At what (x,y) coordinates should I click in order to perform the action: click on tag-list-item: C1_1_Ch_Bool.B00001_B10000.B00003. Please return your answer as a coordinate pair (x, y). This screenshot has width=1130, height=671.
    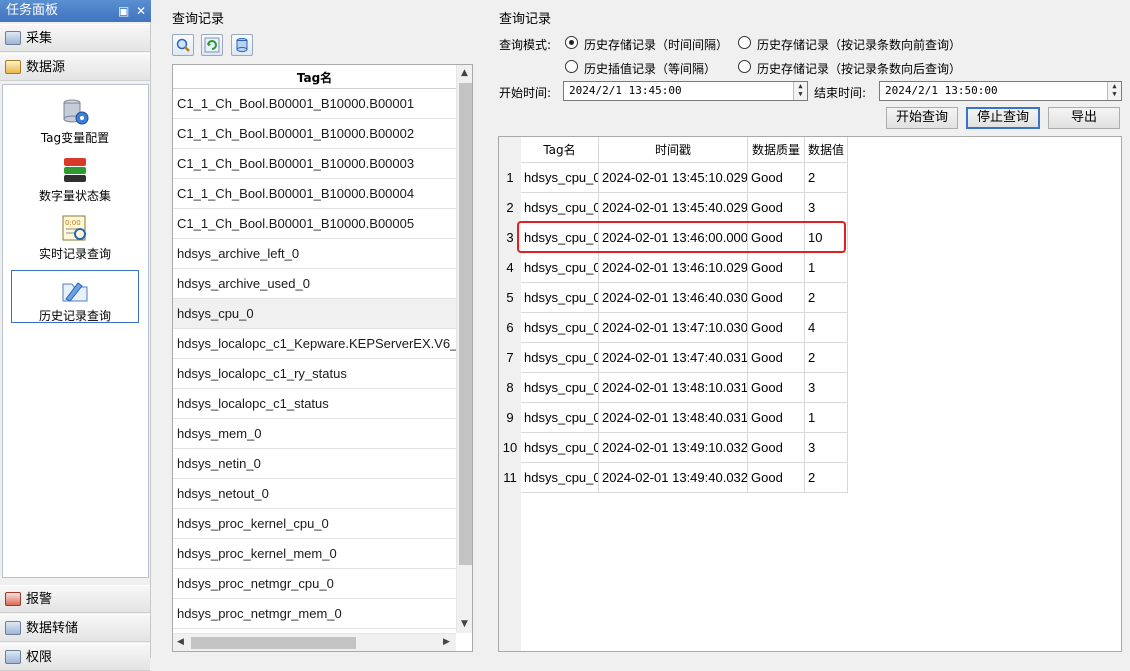
    Looking at the image, I should click on (314, 164).